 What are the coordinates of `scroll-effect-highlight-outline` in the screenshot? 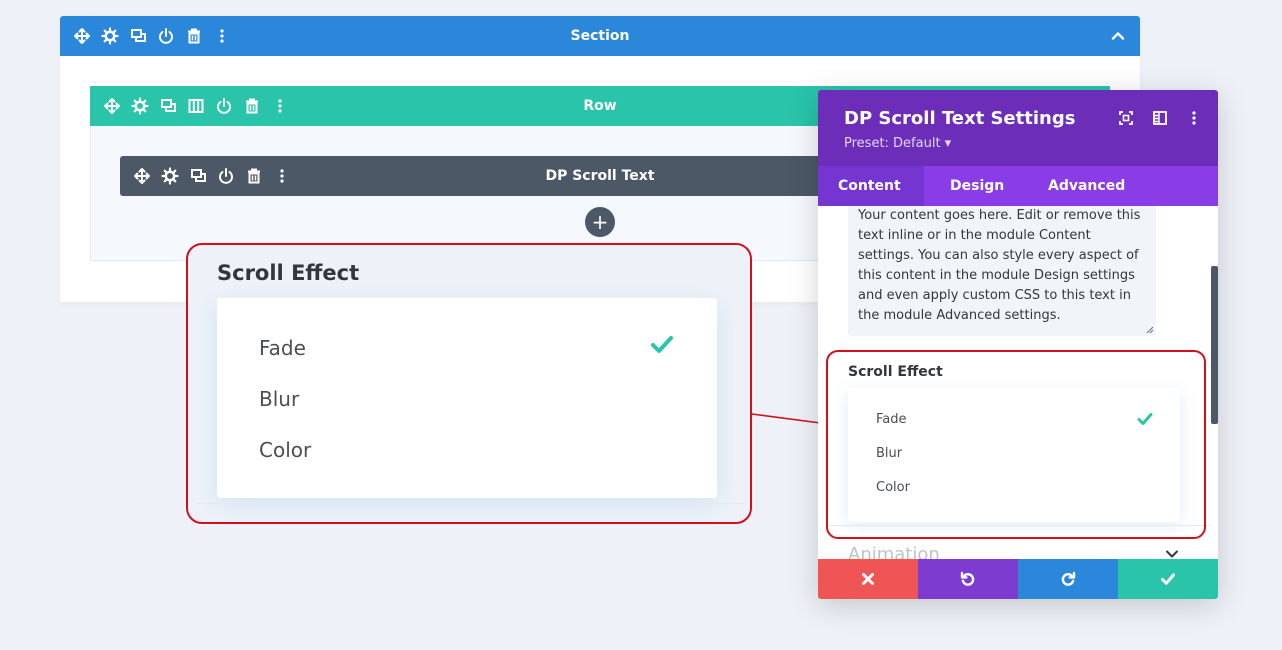 It's located at (1016, 444).